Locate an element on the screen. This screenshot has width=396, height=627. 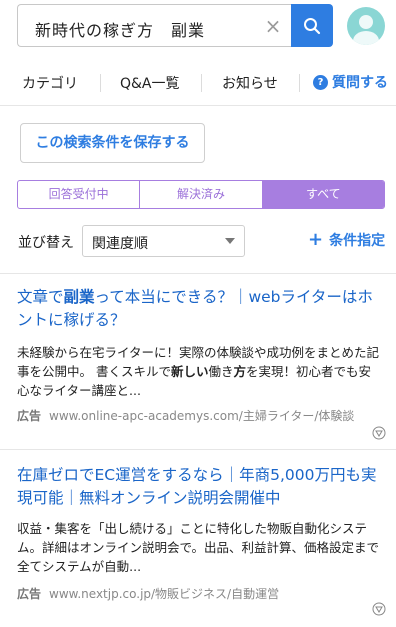
tab-resolved: 解決済み is located at coordinates (200, 194).